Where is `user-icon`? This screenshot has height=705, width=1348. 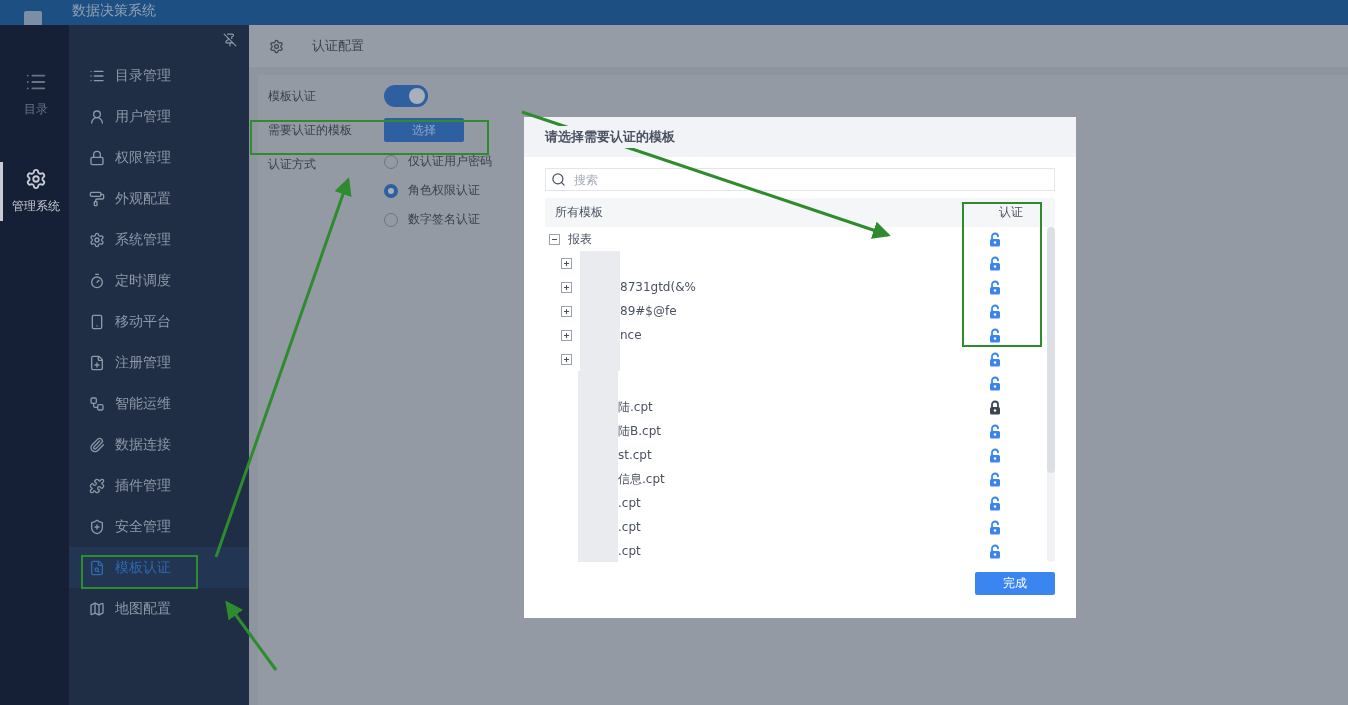
user-icon is located at coordinates (97, 116).